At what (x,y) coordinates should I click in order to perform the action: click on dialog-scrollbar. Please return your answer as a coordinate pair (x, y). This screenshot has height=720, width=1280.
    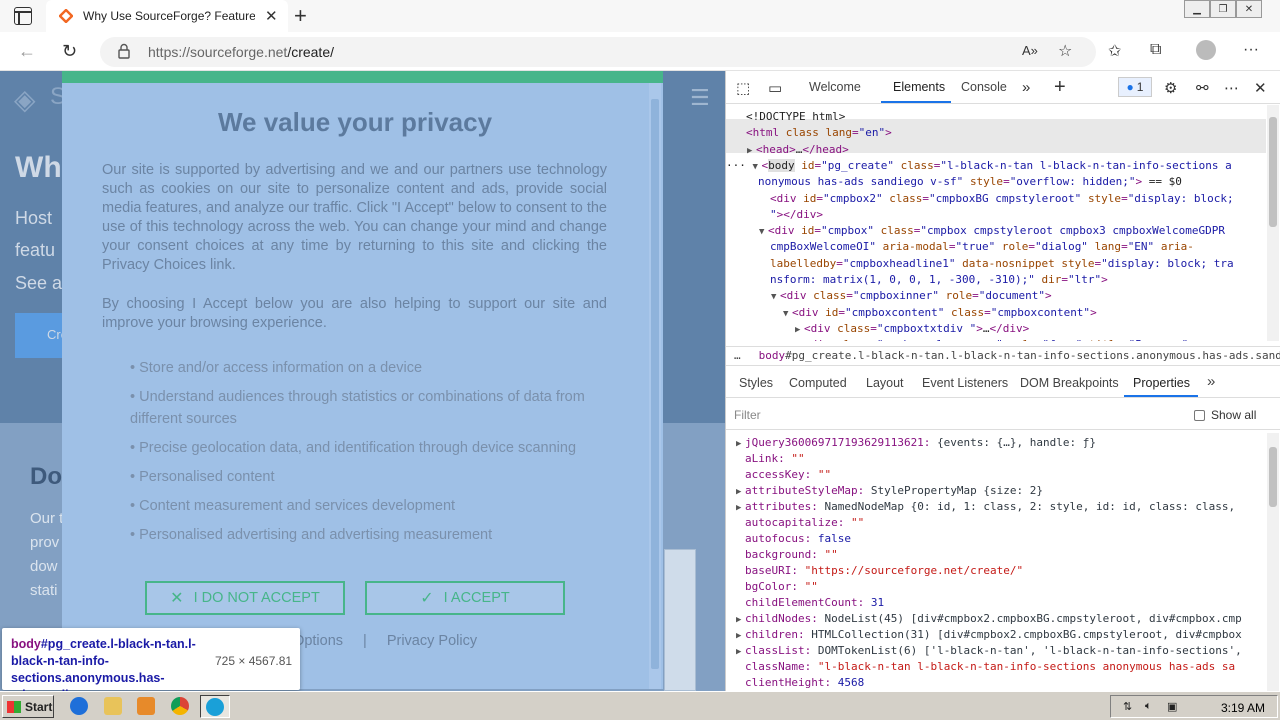
    Looking at the image, I should click on (655, 386).